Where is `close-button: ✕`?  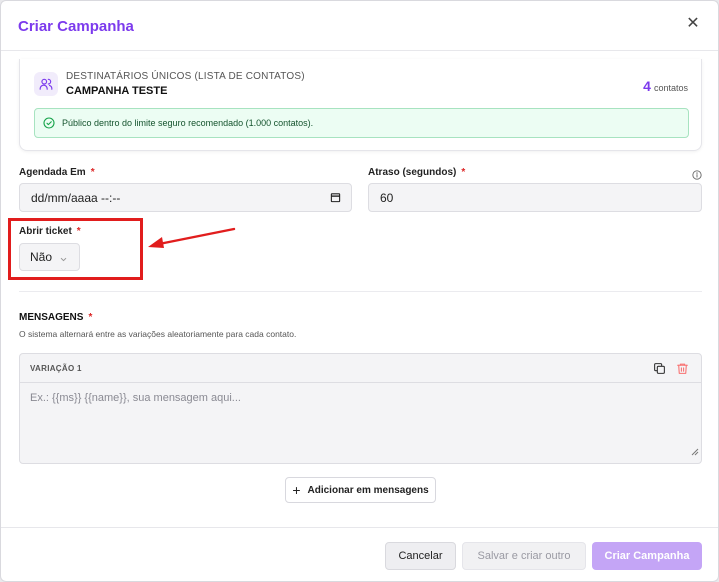
close-button: ✕ is located at coordinates (693, 23).